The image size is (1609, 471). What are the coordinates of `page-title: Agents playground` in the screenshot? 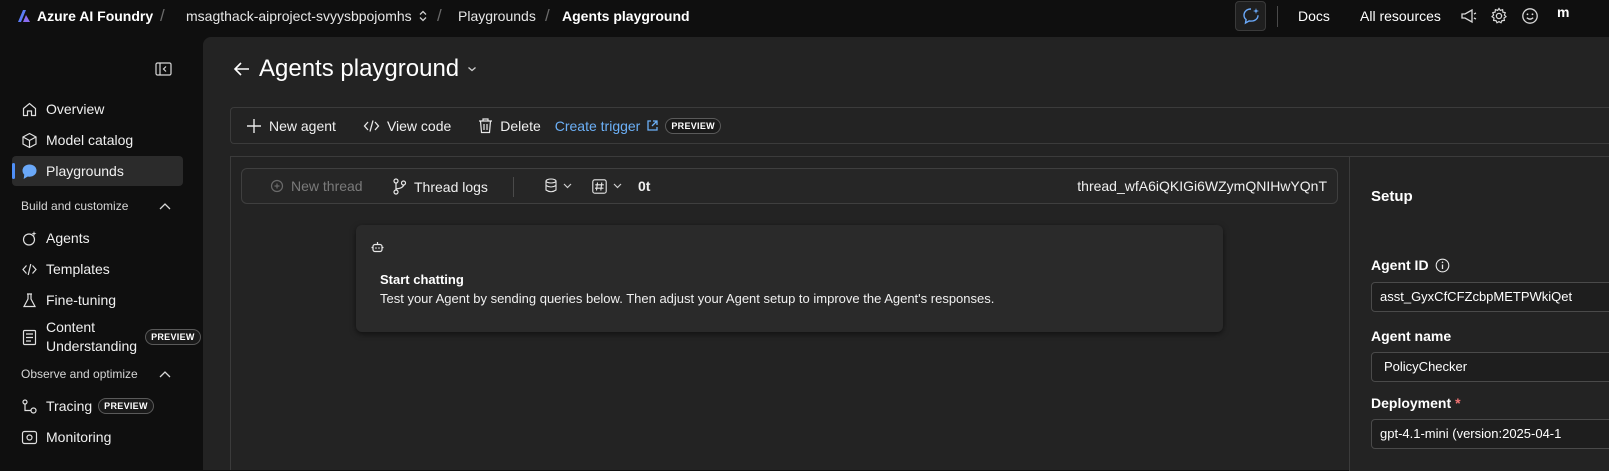 It's located at (359, 68).